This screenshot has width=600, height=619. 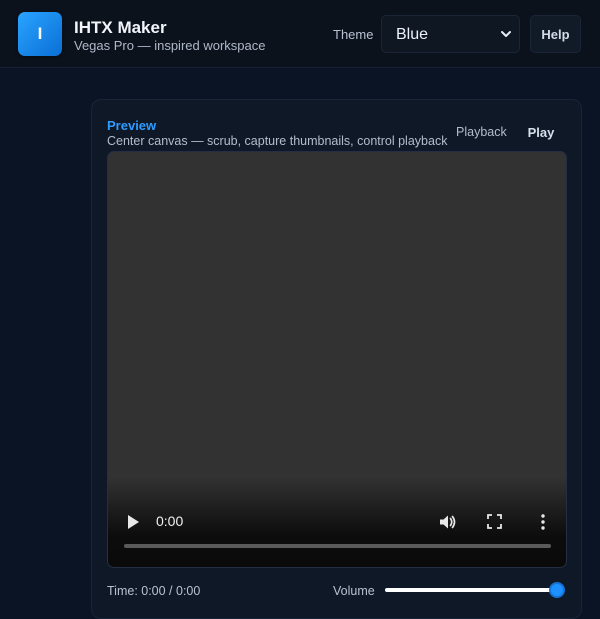 What do you see at coordinates (481, 132) in the screenshot?
I see `tab-playback: Playback` at bounding box center [481, 132].